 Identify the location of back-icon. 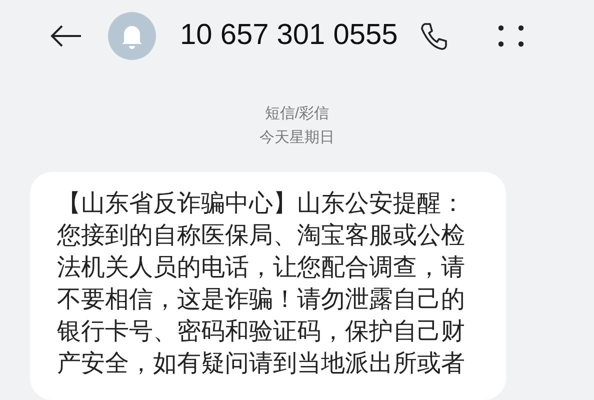
(66, 36).